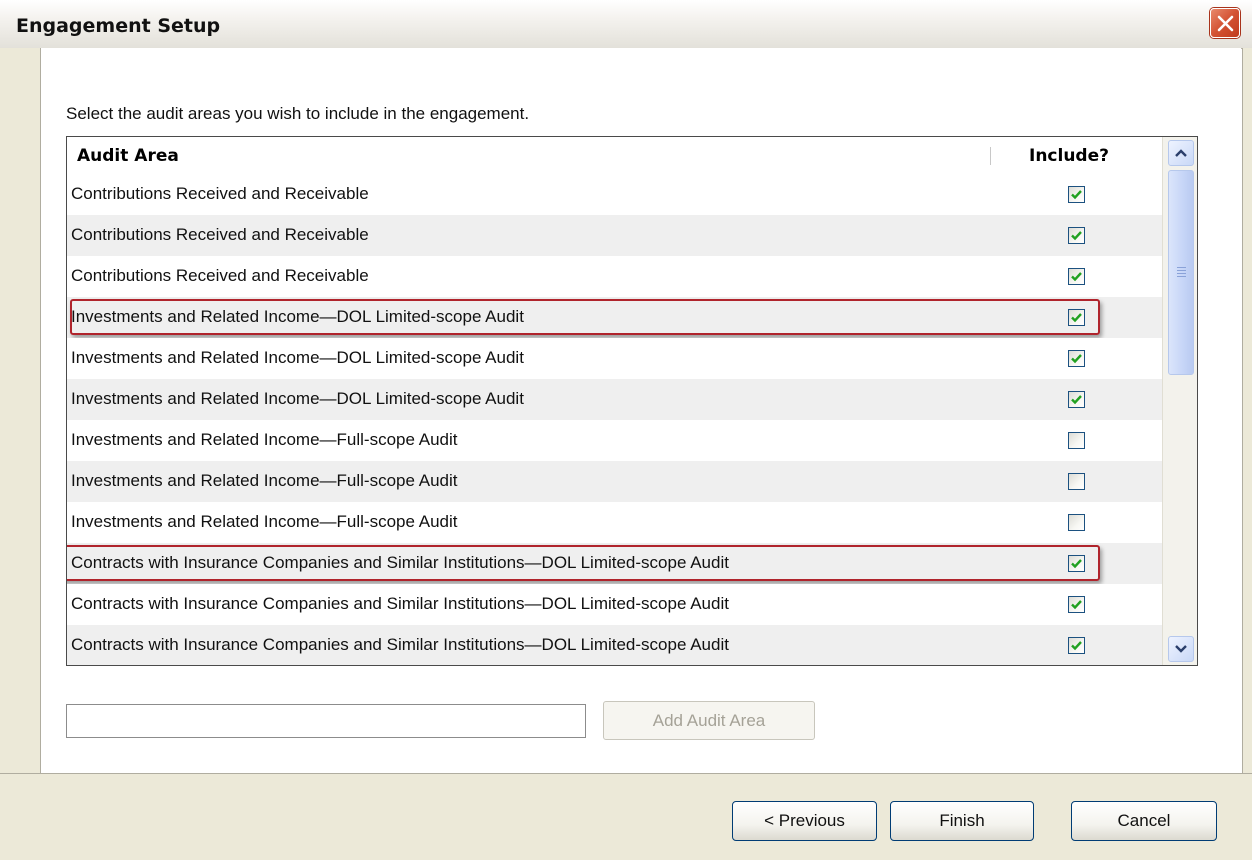 This screenshot has width=1252, height=860. What do you see at coordinates (1181, 272) in the screenshot?
I see `scroll-thumb` at bounding box center [1181, 272].